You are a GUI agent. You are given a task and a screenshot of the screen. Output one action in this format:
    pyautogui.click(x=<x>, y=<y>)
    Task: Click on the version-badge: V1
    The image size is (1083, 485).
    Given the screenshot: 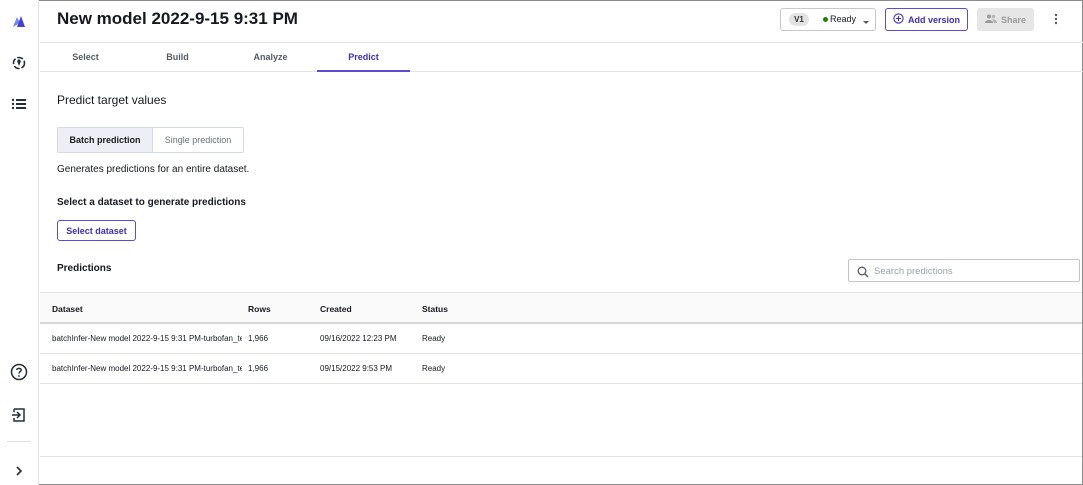 What is the action you would take?
    pyautogui.click(x=799, y=19)
    